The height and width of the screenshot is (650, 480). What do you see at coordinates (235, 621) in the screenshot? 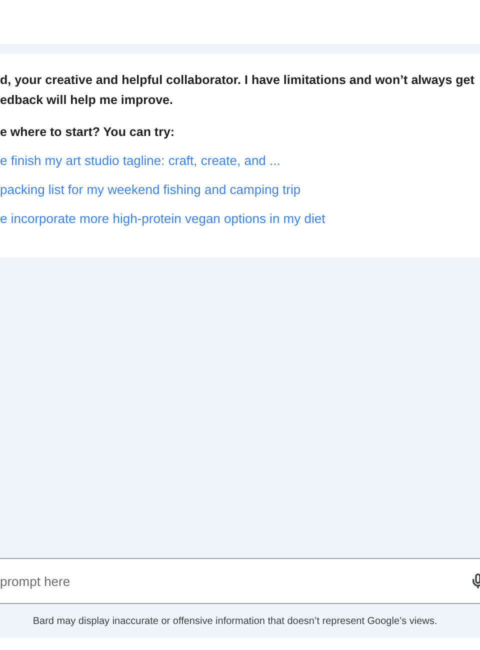
I see `disclaimer-text: Bard may display inaccurate or offensive information that doesn’t represent Google’s views.` at bounding box center [235, 621].